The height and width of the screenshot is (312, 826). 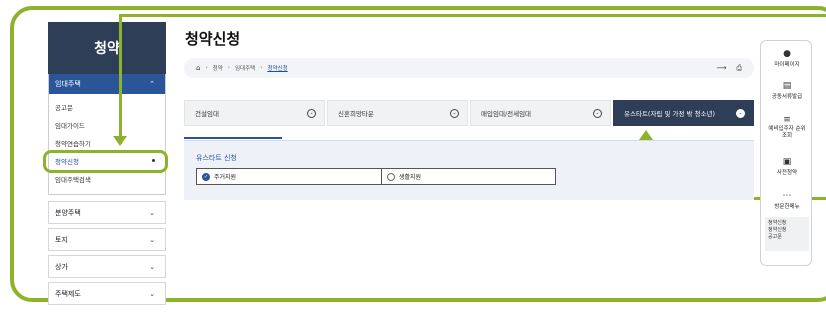 I want to click on arrow-down-icon, so click(x=120, y=141).